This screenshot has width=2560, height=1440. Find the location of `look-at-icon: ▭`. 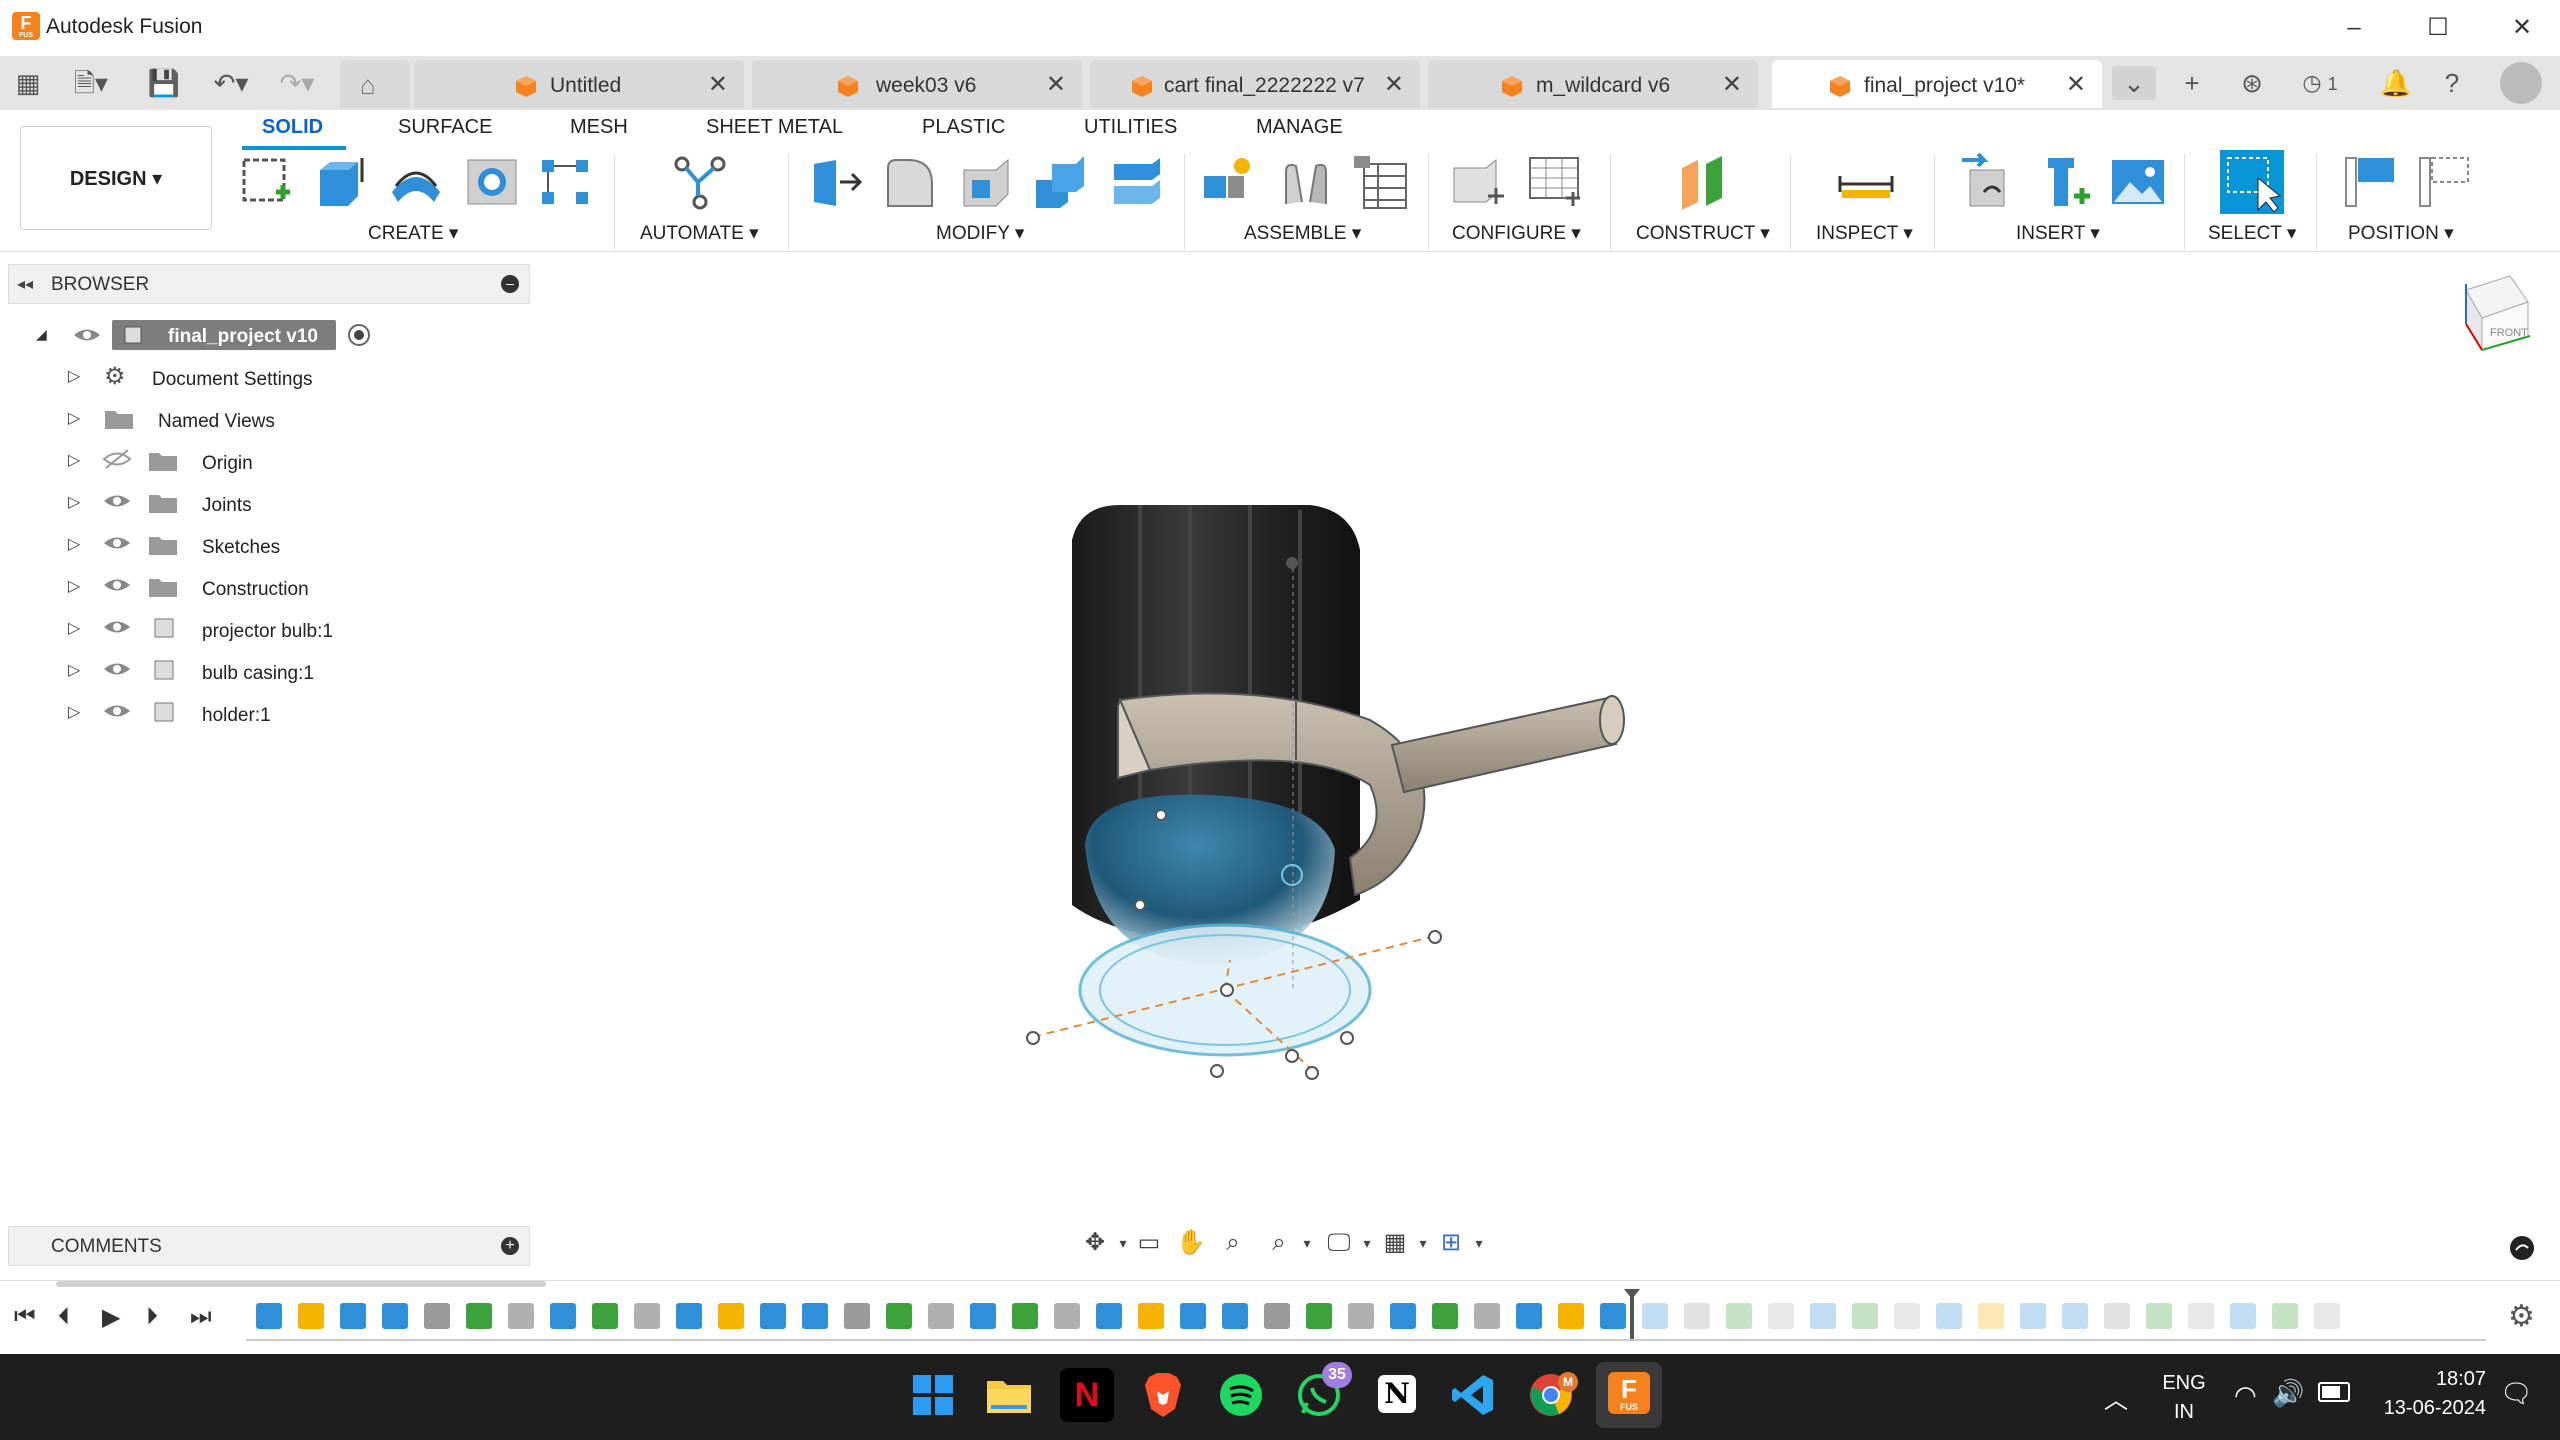

look-at-icon: ▭ is located at coordinates (1149, 1243).